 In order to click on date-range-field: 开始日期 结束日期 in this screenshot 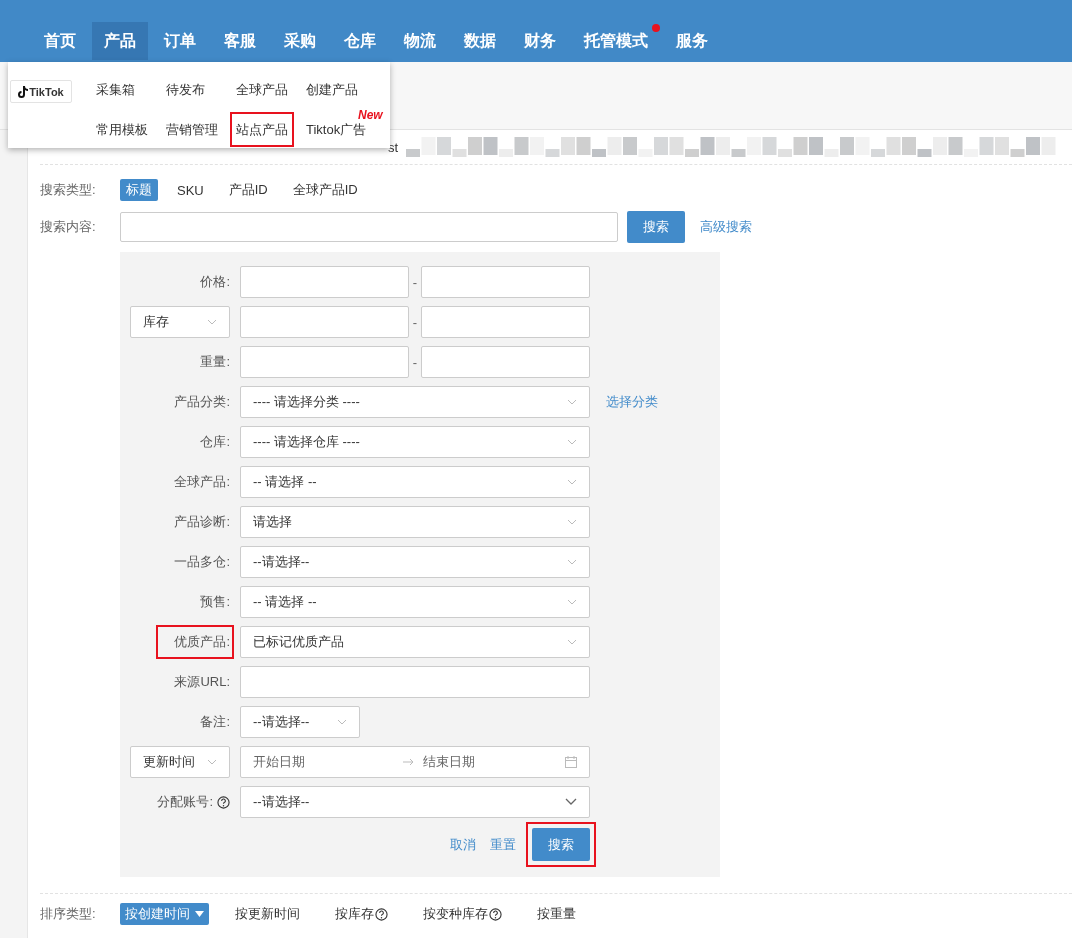, I will do `click(415, 762)`.